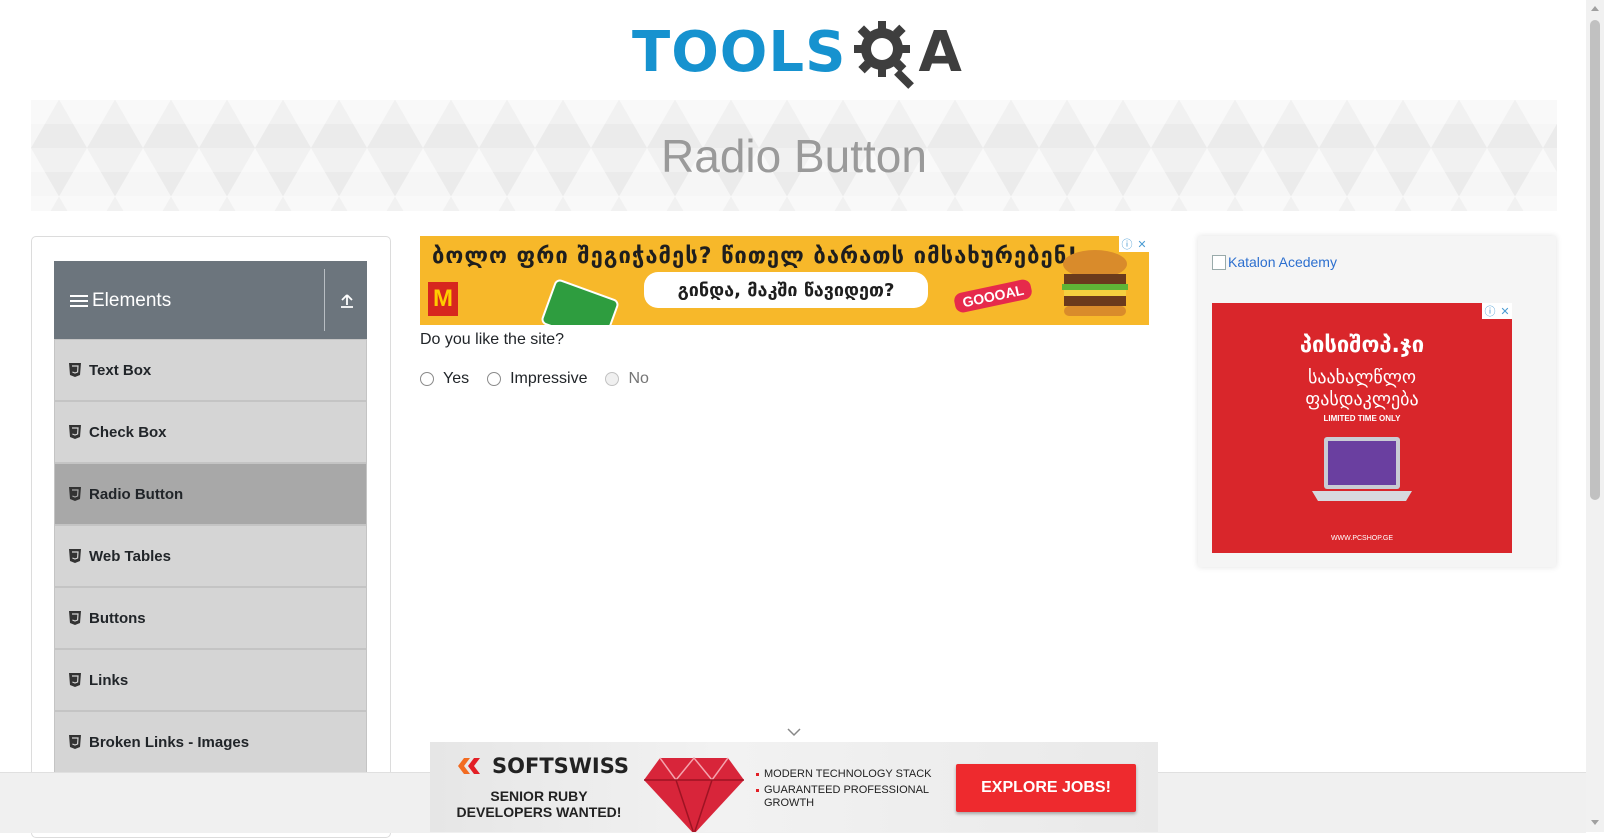 This screenshot has height=838, width=1604. What do you see at coordinates (79, 301) in the screenshot?
I see `hamburger-icon` at bounding box center [79, 301].